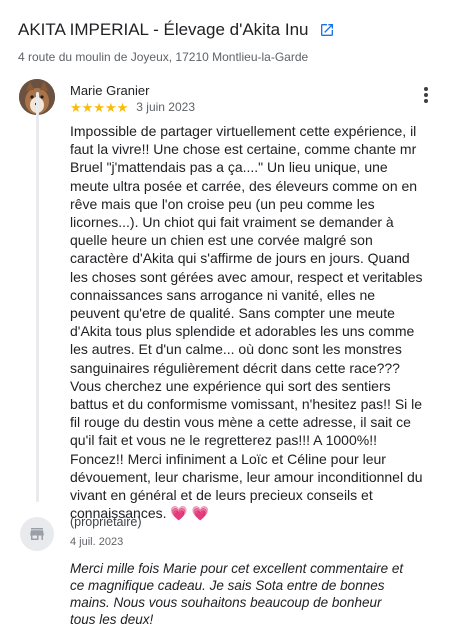  Describe the element at coordinates (37, 534) in the screenshot. I see `store-icon` at that location.